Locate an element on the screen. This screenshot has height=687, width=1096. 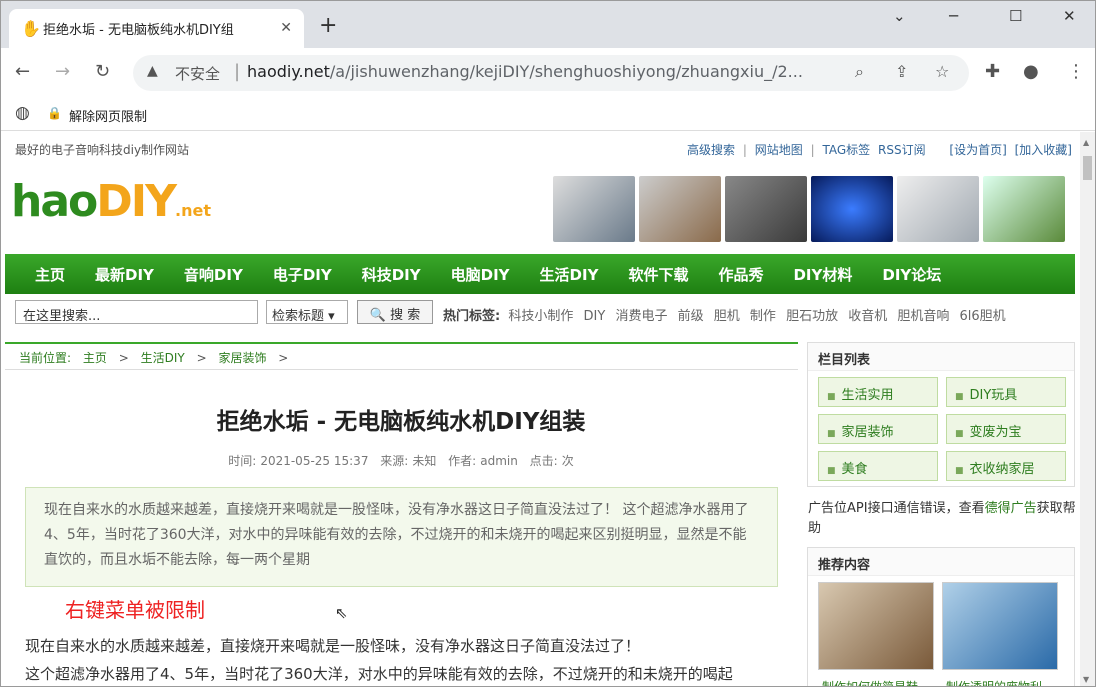
category-label: 美食 is located at coordinates (854, 469).